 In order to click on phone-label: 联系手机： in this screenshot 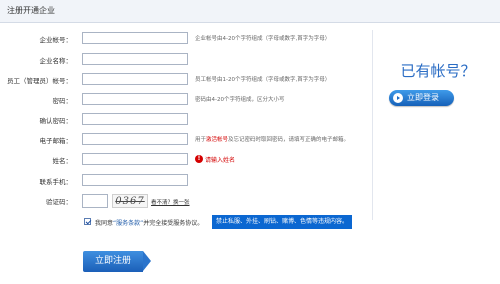, I will do `click(56, 182)`.